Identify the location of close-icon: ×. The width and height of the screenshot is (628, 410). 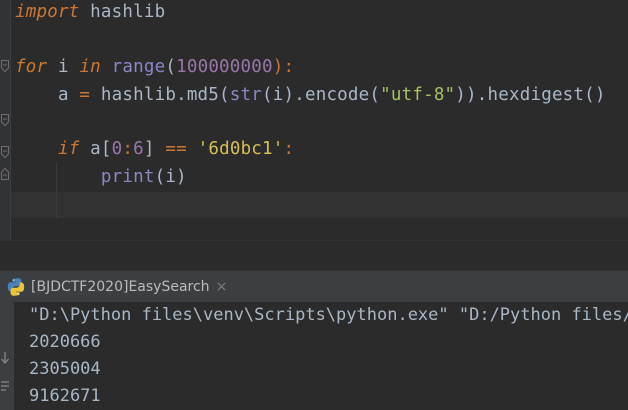
(222, 287).